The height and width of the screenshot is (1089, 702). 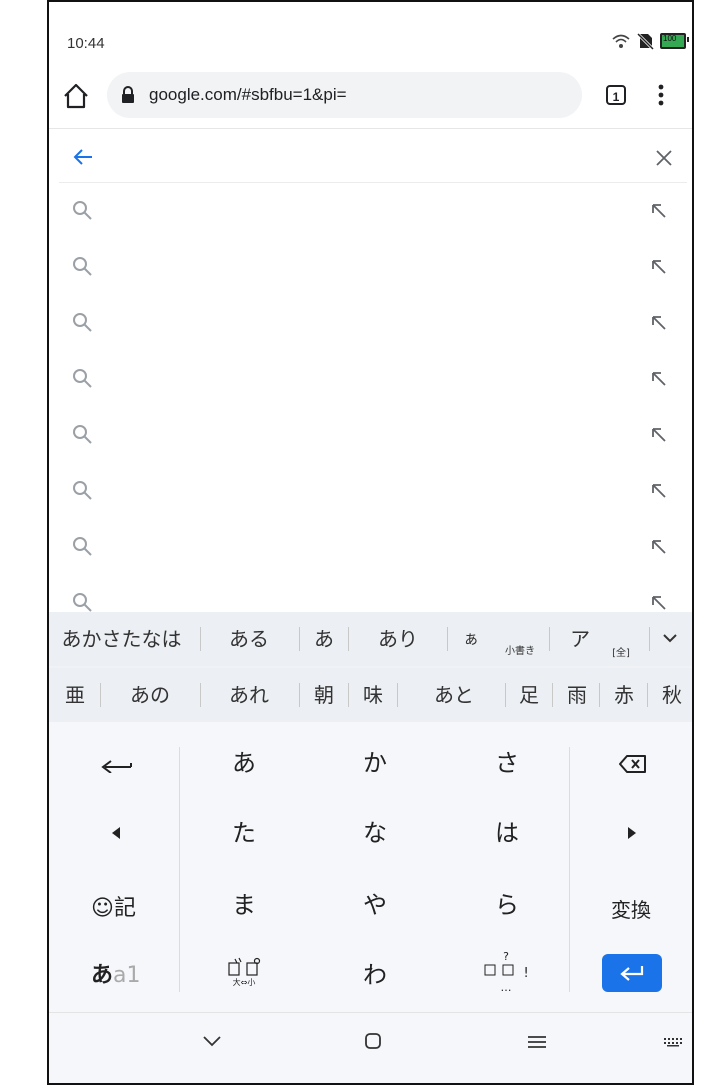 I want to click on address-bar: google.com/#sbfbu=1&pi=, so click(x=344, y=95).